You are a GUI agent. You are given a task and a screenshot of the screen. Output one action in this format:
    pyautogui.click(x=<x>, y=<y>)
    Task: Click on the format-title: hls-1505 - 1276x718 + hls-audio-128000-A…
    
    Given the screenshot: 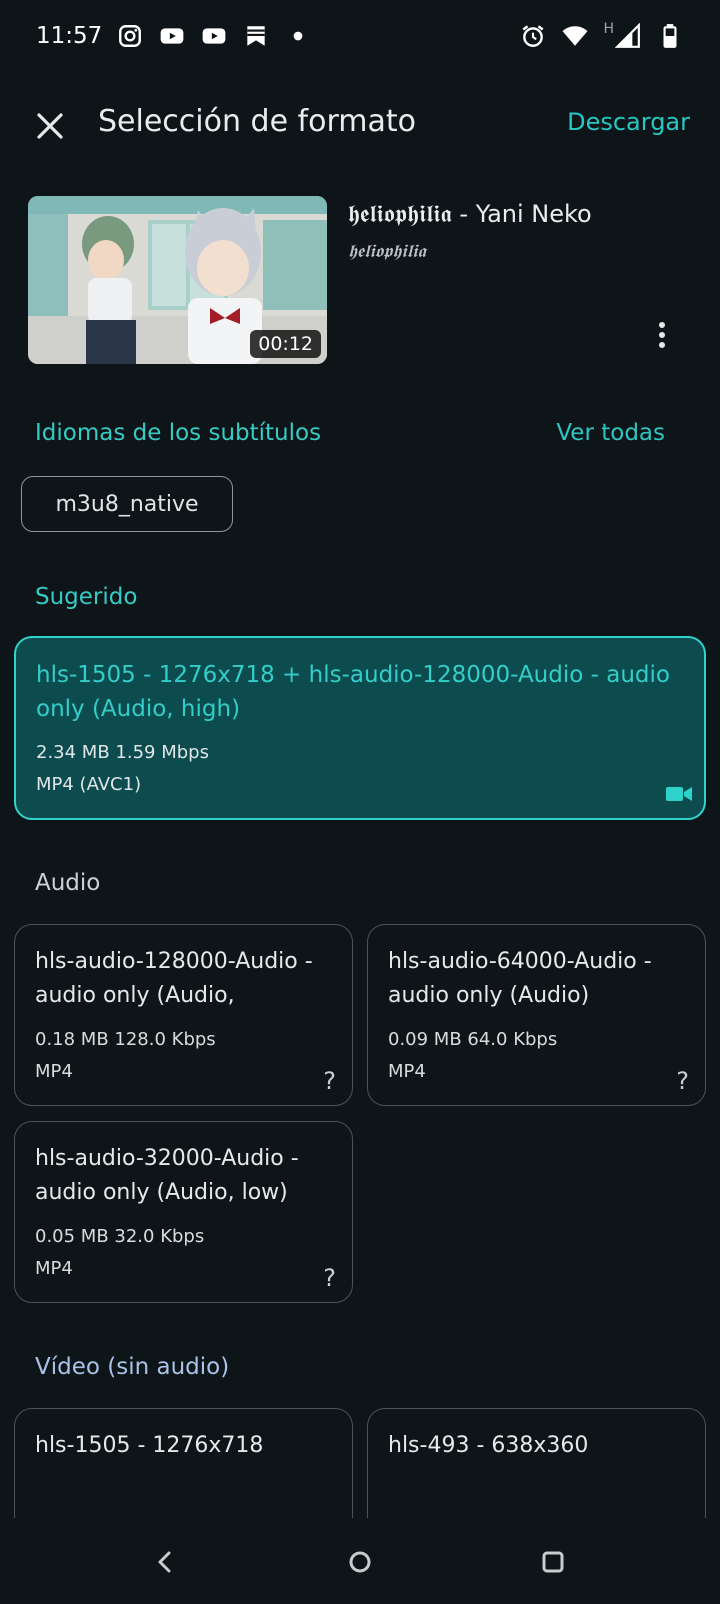 What is the action you would take?
    pyautogui.click(x=353, y=692)
    